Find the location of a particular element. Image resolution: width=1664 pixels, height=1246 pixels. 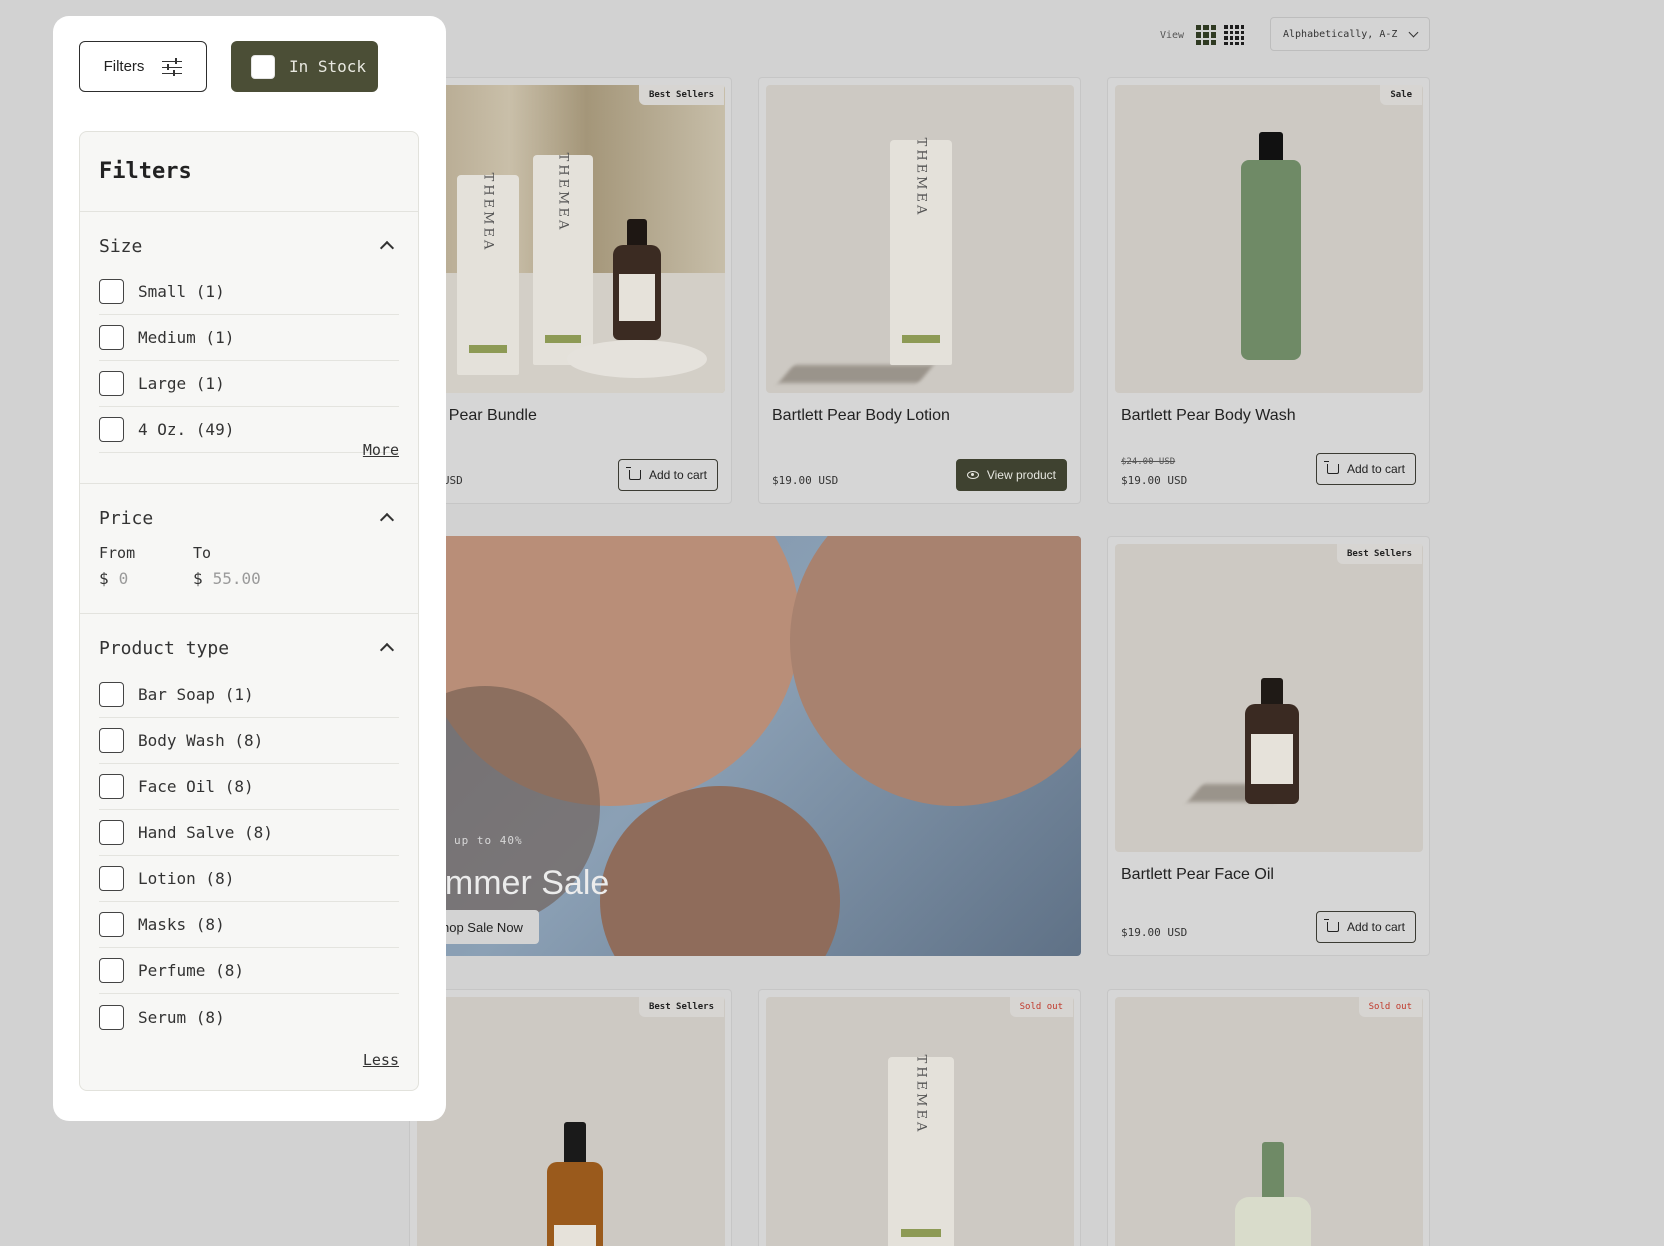

view-product-button: View product is located at coordinates (1011, 475).